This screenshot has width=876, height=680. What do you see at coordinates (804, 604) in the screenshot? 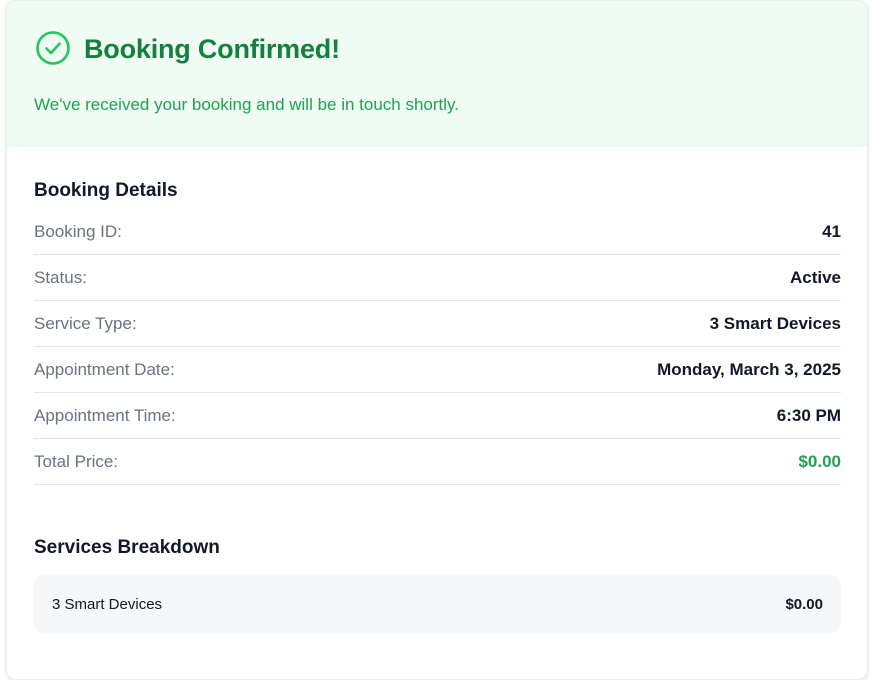
I see `breakdown-item-amount: $0.00` at bounding box center [804, 604].